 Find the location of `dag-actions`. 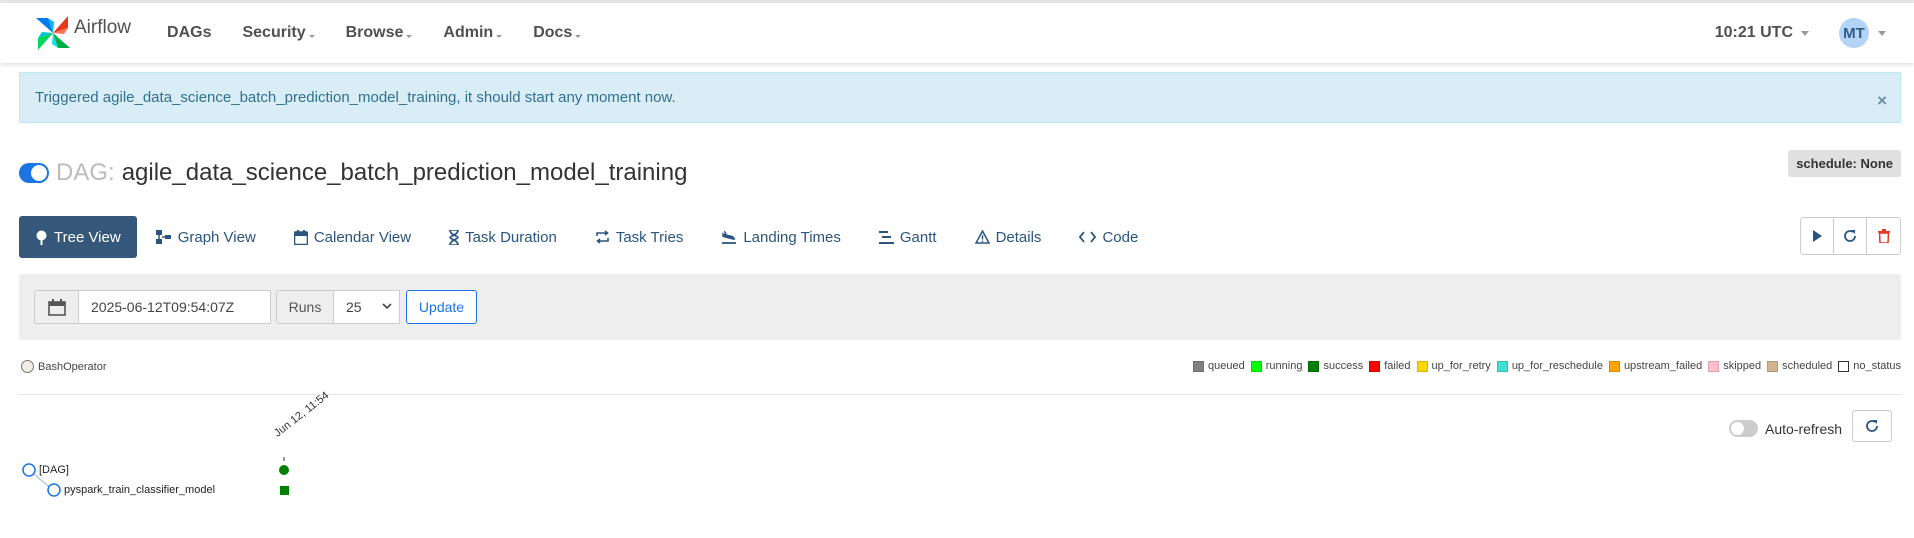

dag-actions is located at coordinates (1850, 236).